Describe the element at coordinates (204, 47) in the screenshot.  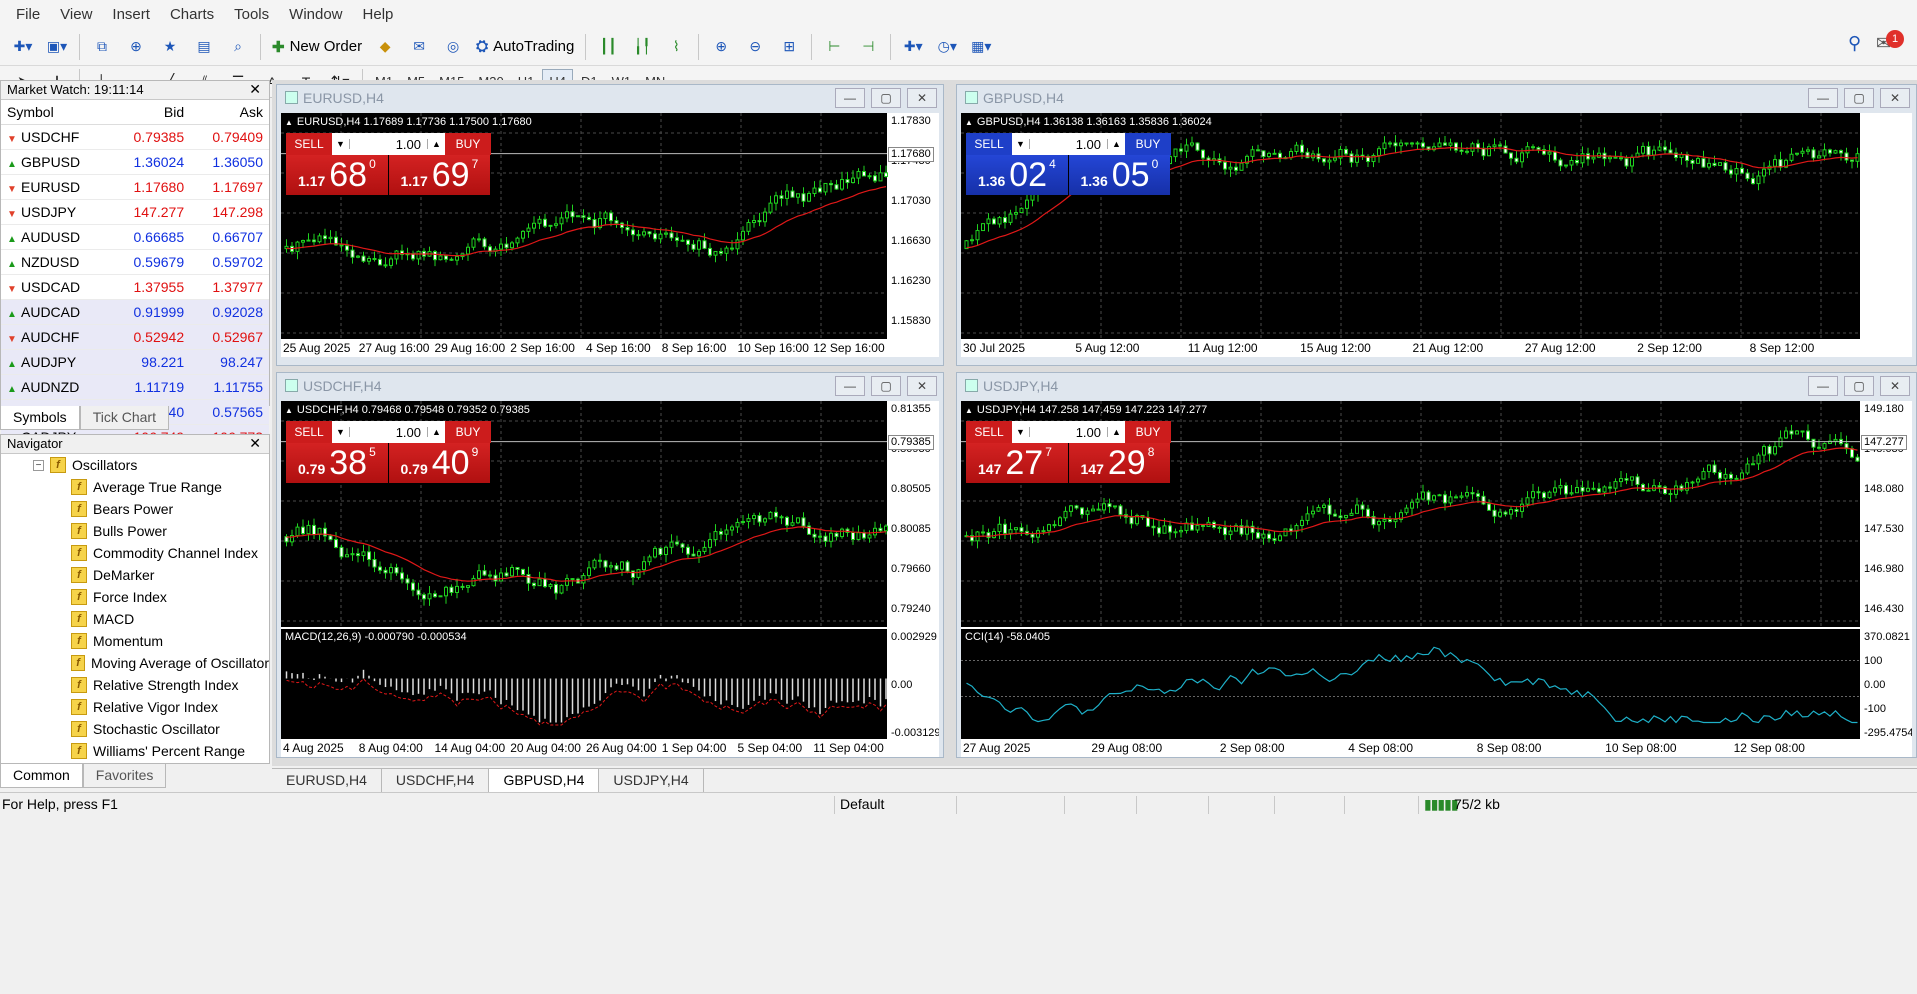
I see `terminal-icon: ▤` at that location.